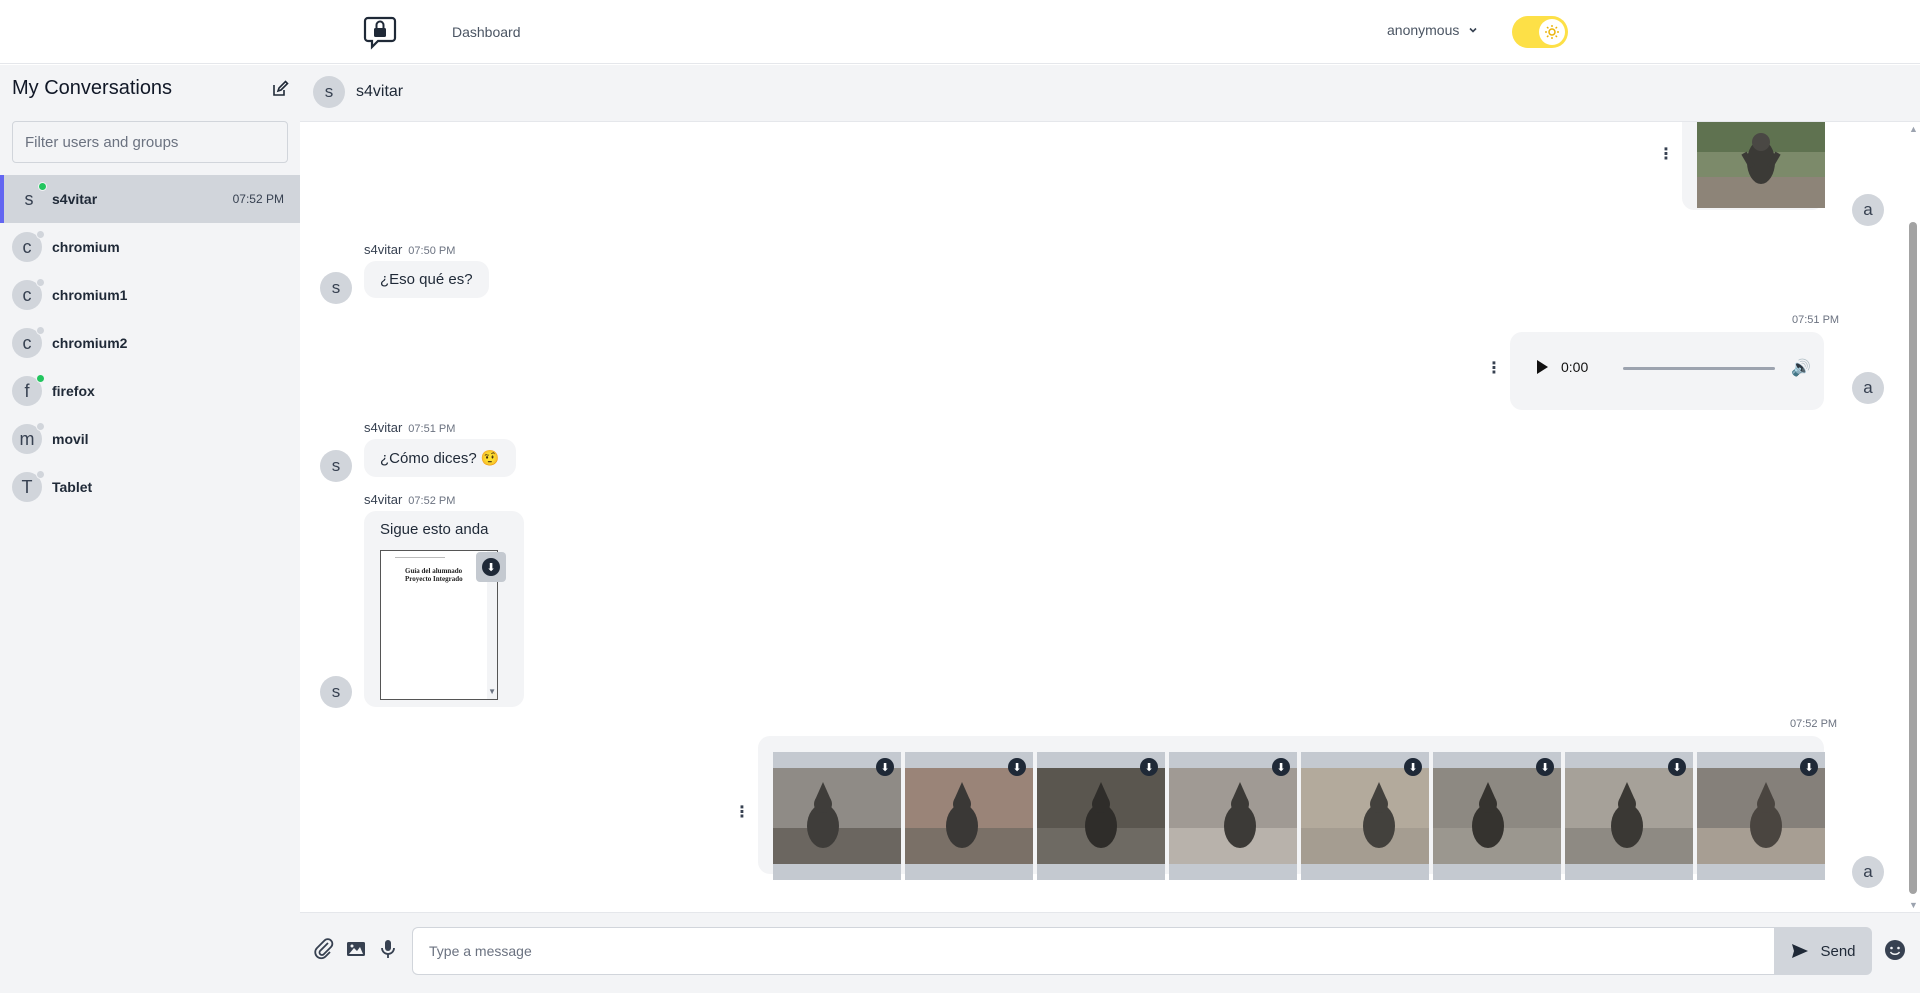 The image size is (1920, 993). Describe the element at coordinates (1473, 30) in the screenshot. I see `chevron-down-icon` at that location.